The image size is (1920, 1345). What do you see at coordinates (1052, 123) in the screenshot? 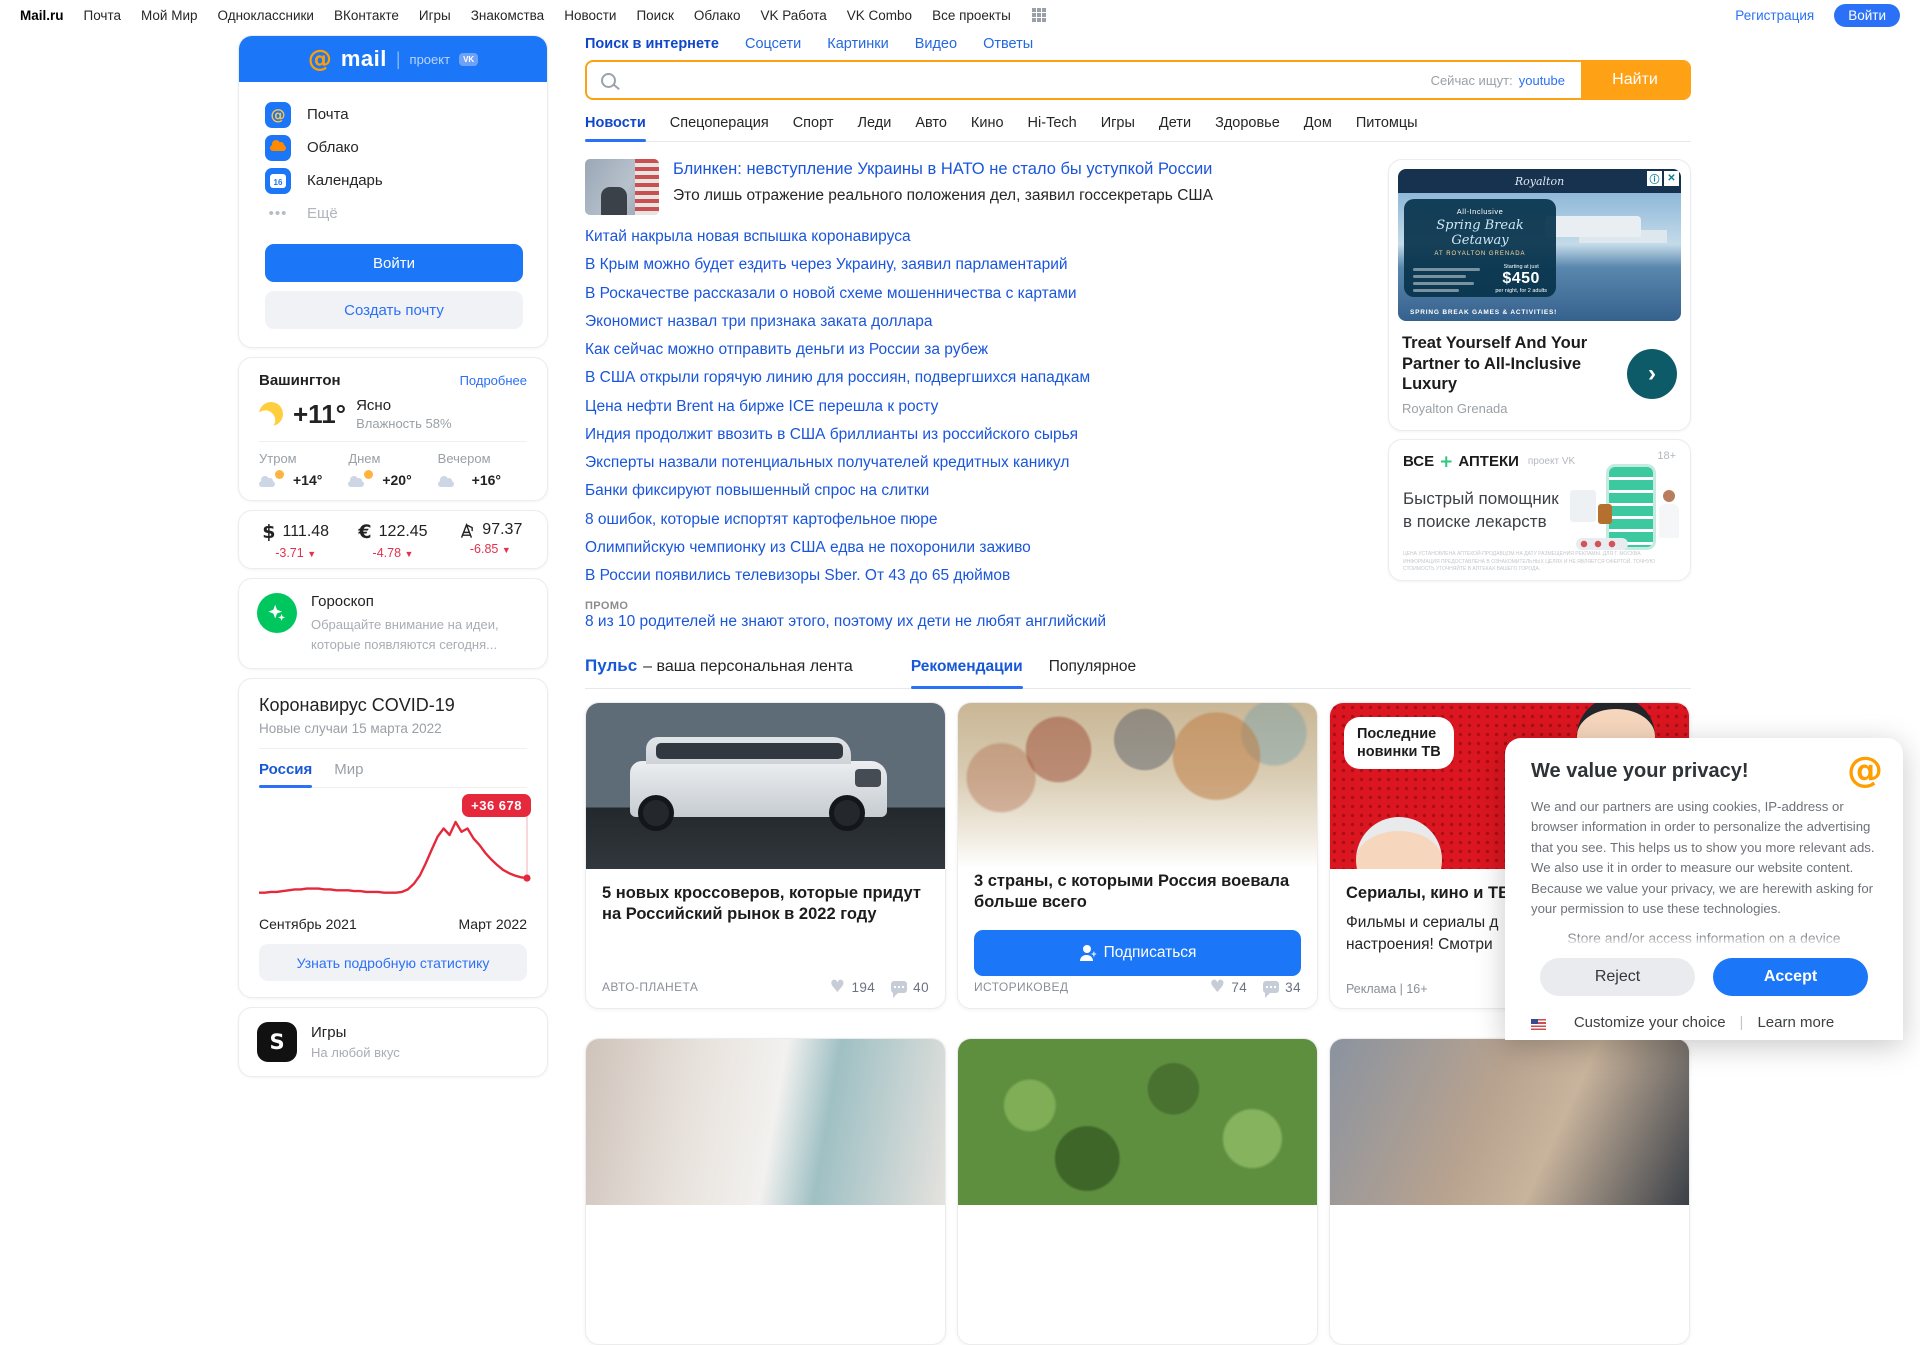
I see `news-tab-hitech: Hi-Tech` at bounding box center [1052, 123].